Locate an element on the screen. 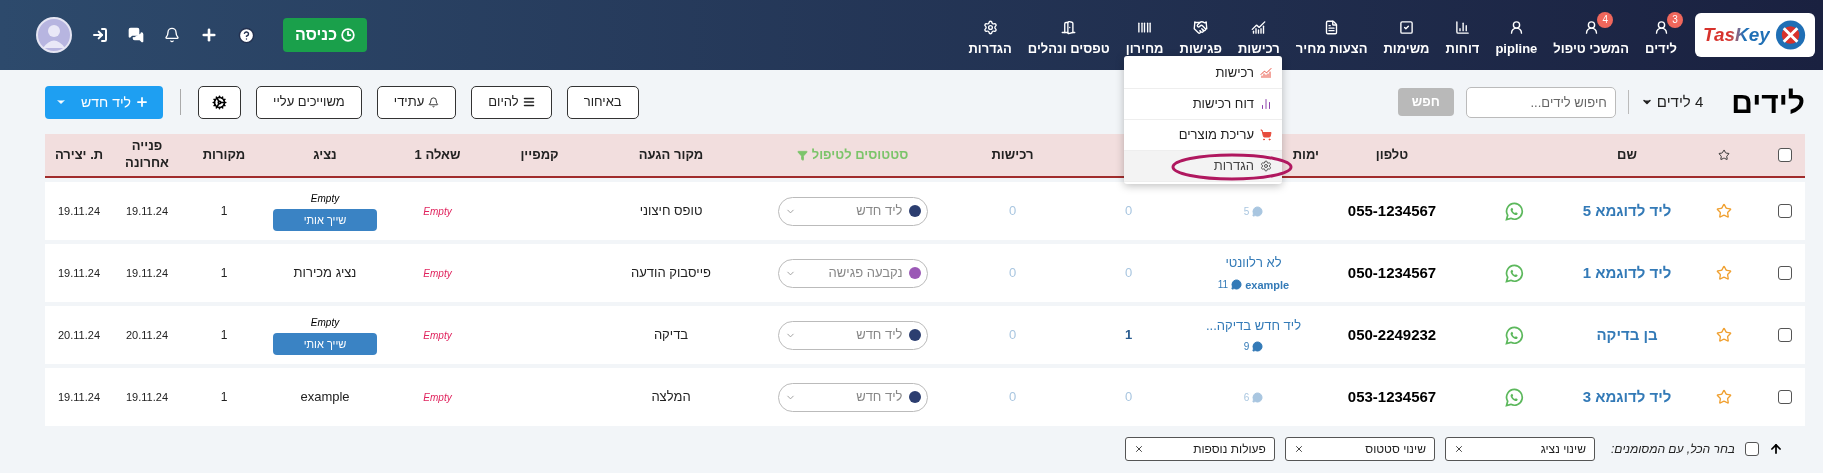  nav-item: הצעות מחיר is located at coordinates (1331, 39).